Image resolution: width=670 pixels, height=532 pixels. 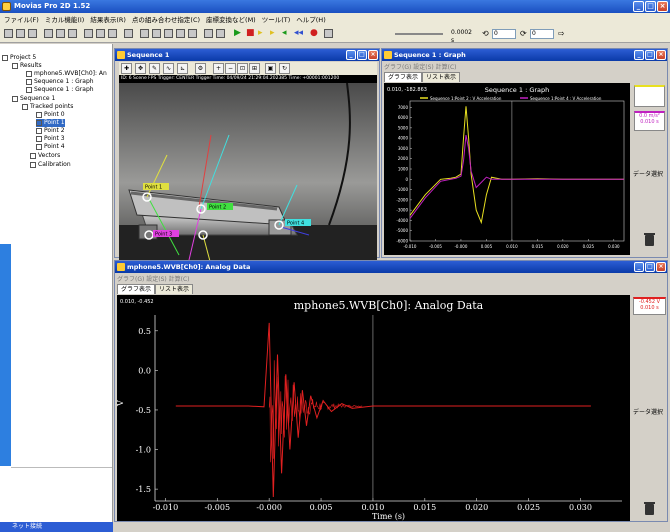 I want to click on list-icon, so click(x=180, y=33).